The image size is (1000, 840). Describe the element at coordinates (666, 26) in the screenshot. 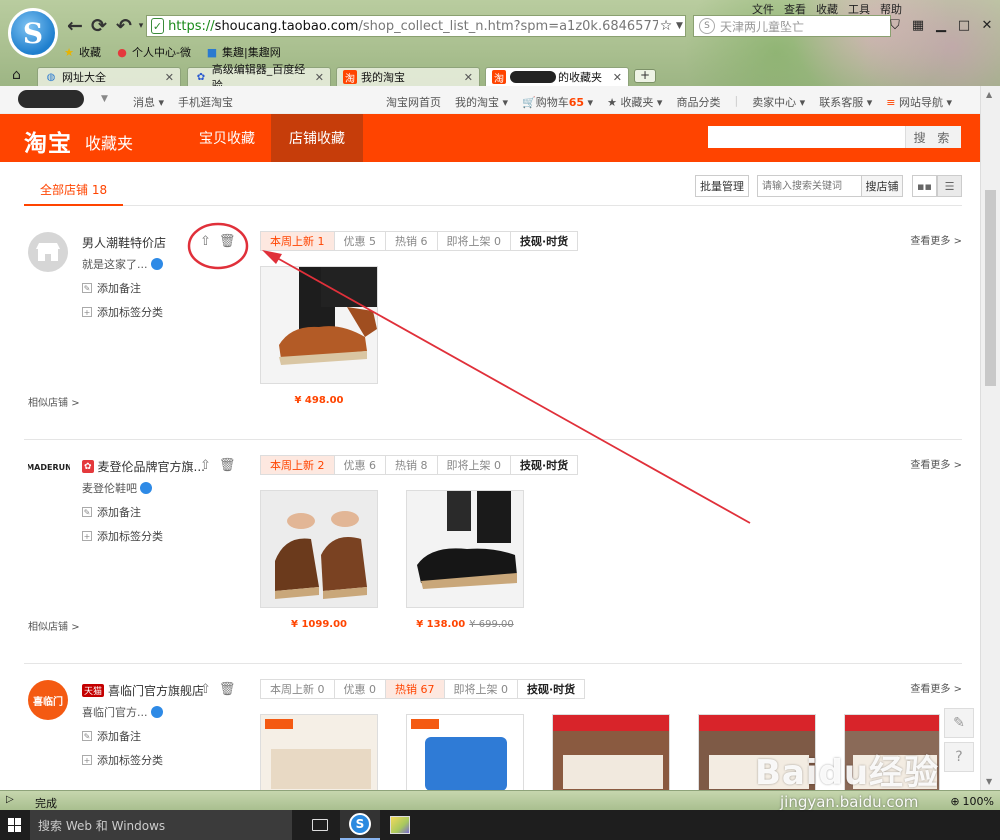

I see `bookmark-star-icon: ☆` at that location.